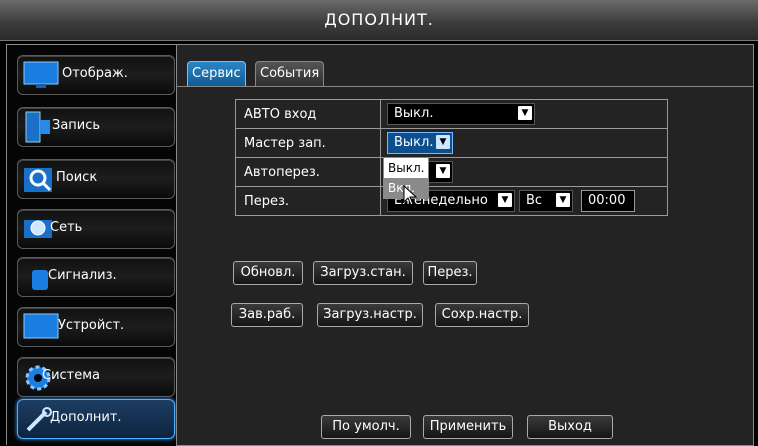 This screenshot has width=758, height=446. Describe the element at coordinates (546, 201) in the screenshot. I see `reboot-day-select: Вс ▼` at that location.